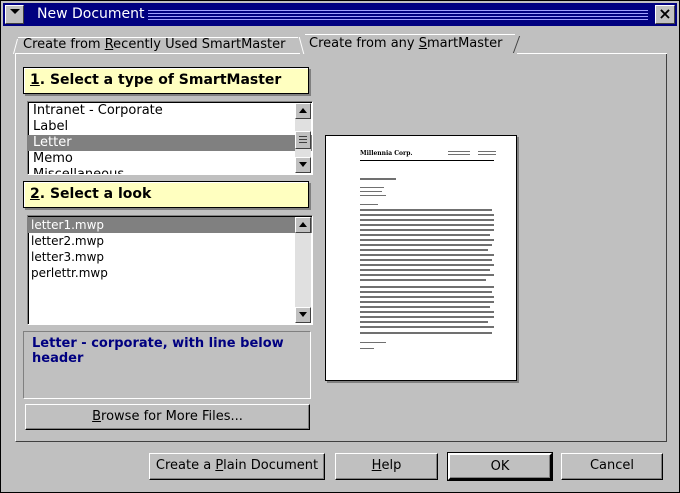 The height and width of the screenshot is (493, 680). What do you see at coordinates (166, 80) in the screenshot?
I see `select-type-header: 1. Select a type of SmartMaster` at bounding box center [166, 80].